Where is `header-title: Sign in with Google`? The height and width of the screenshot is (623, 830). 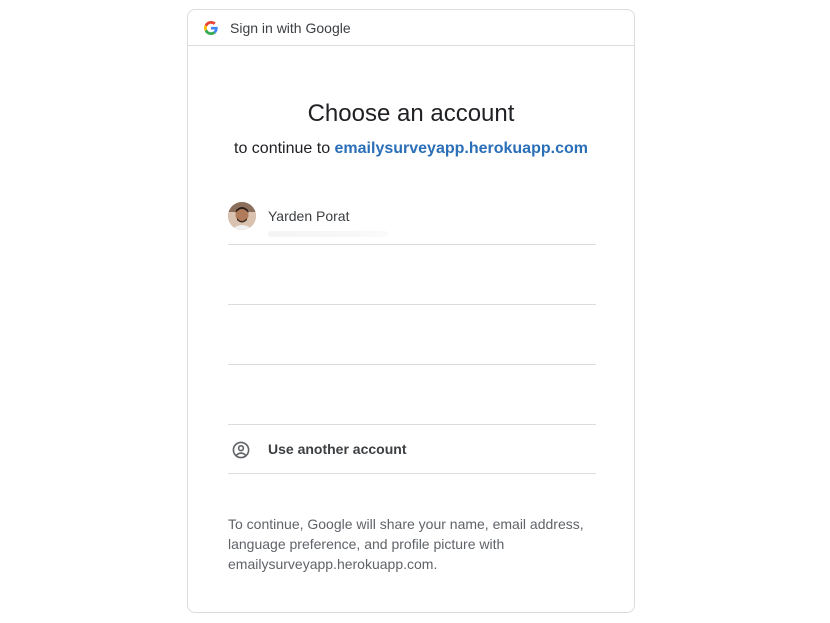 header-title: Sign in with Google is located at coordinates (290, 27).